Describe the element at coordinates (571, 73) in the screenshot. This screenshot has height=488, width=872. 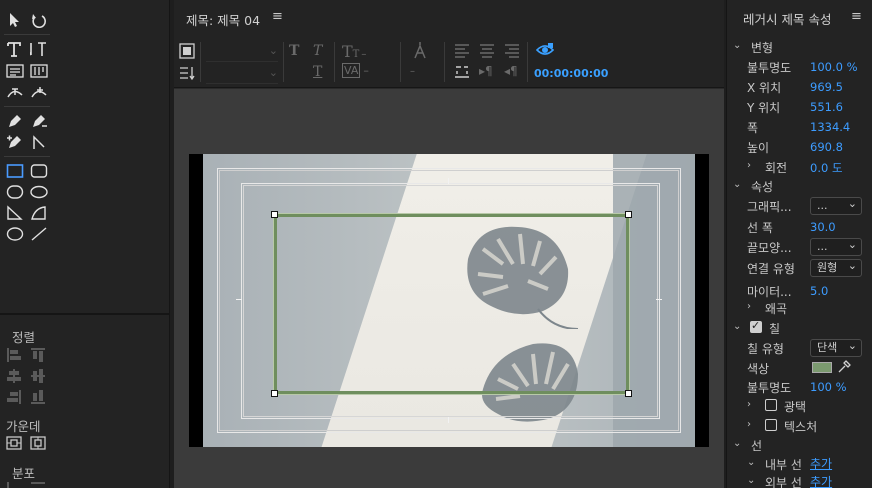
I see `timecode-display: 00:00:00:00` at that location.